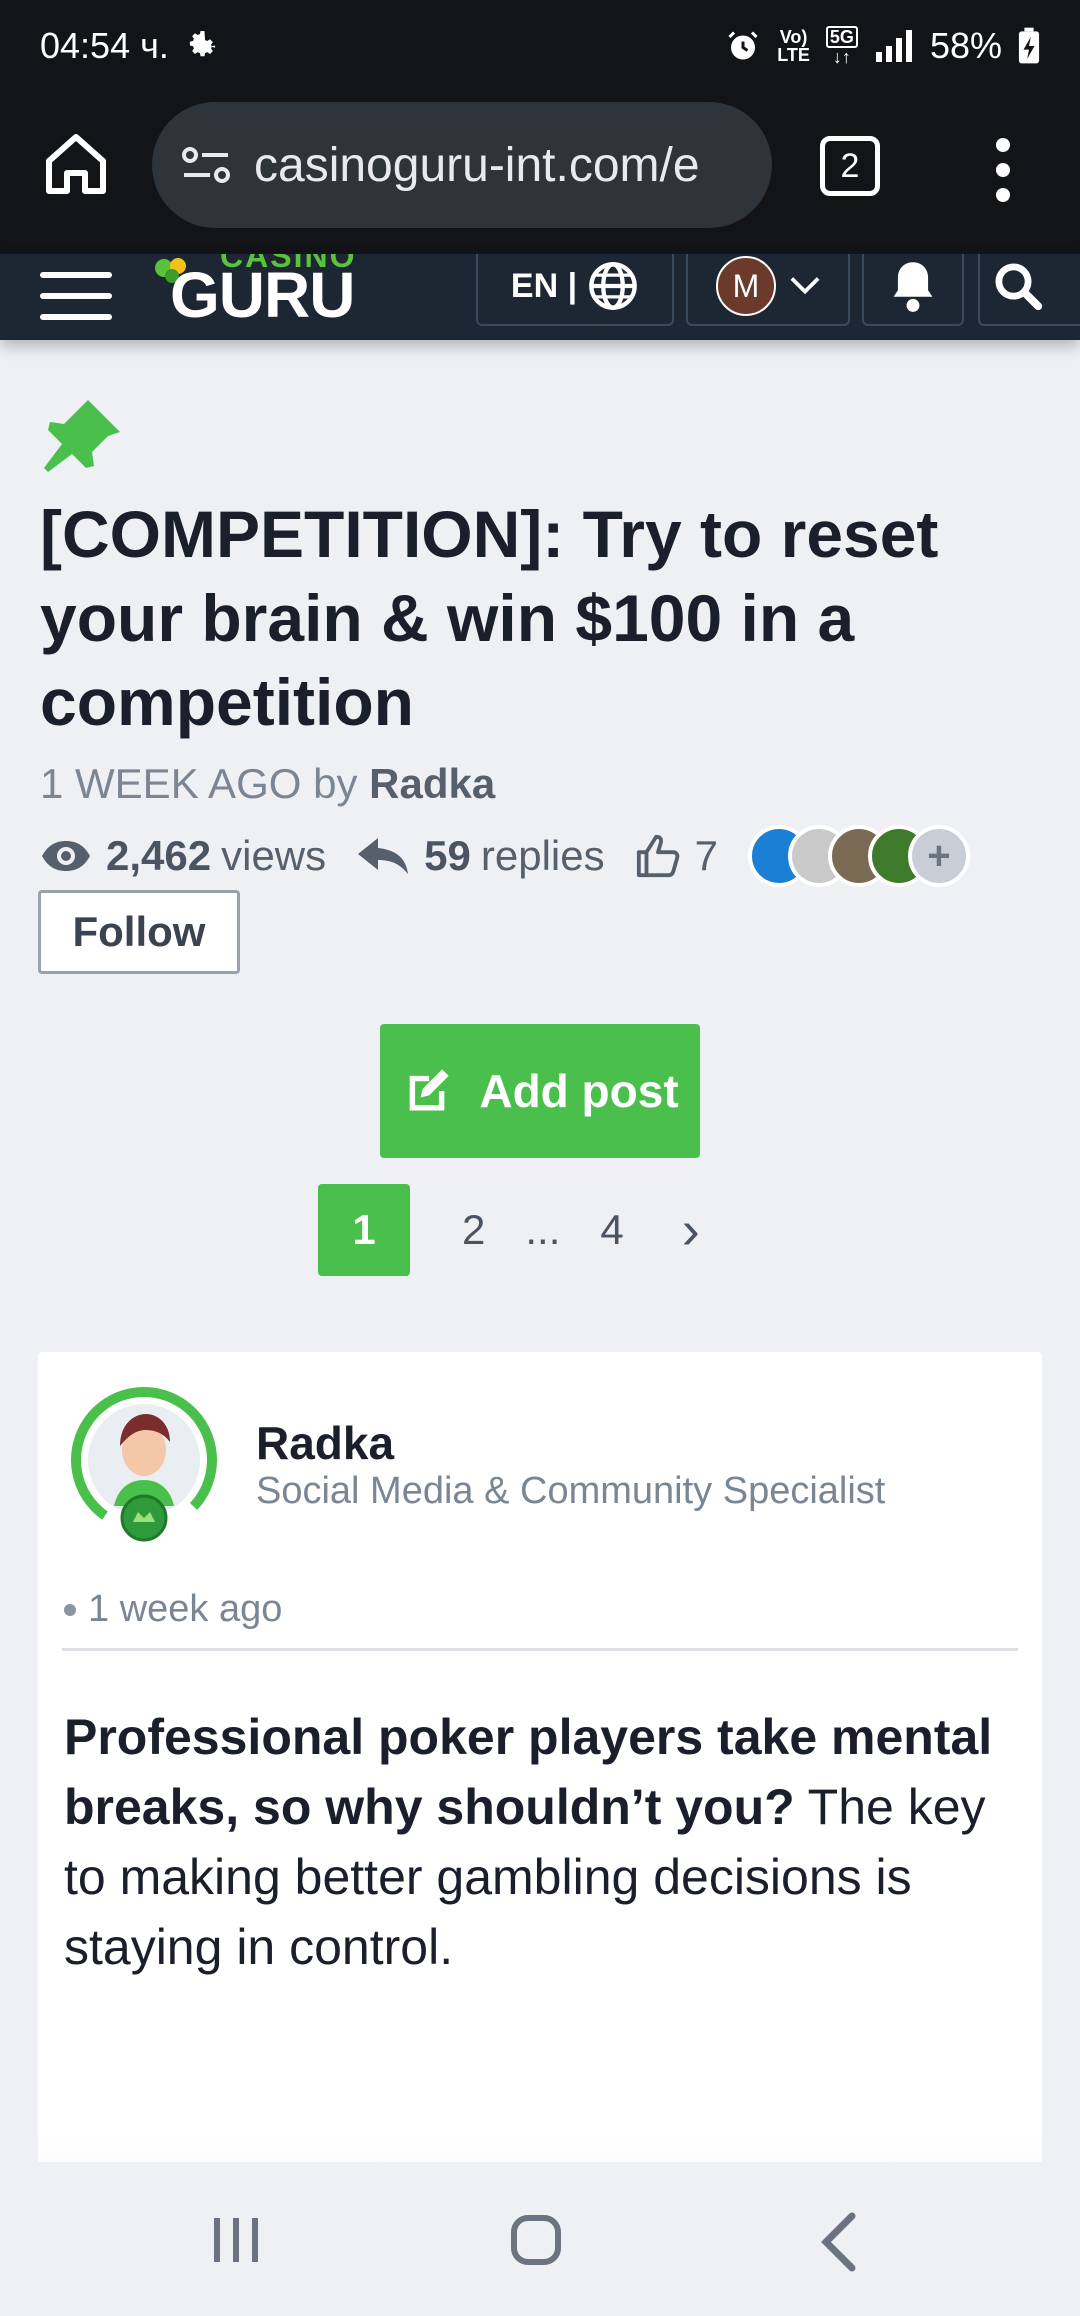  What do you see at coordinates (1019, 287) in the screenshot?
I see `search-icon` at bounding box center [1019, 287].